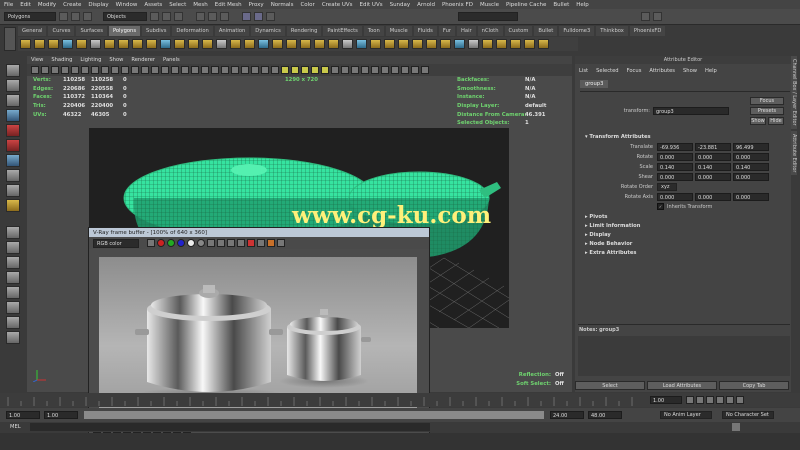 Image resolution: width=800 pixels, height=450 pixels. I want to click on save-scene-icon, so click(87, 16).